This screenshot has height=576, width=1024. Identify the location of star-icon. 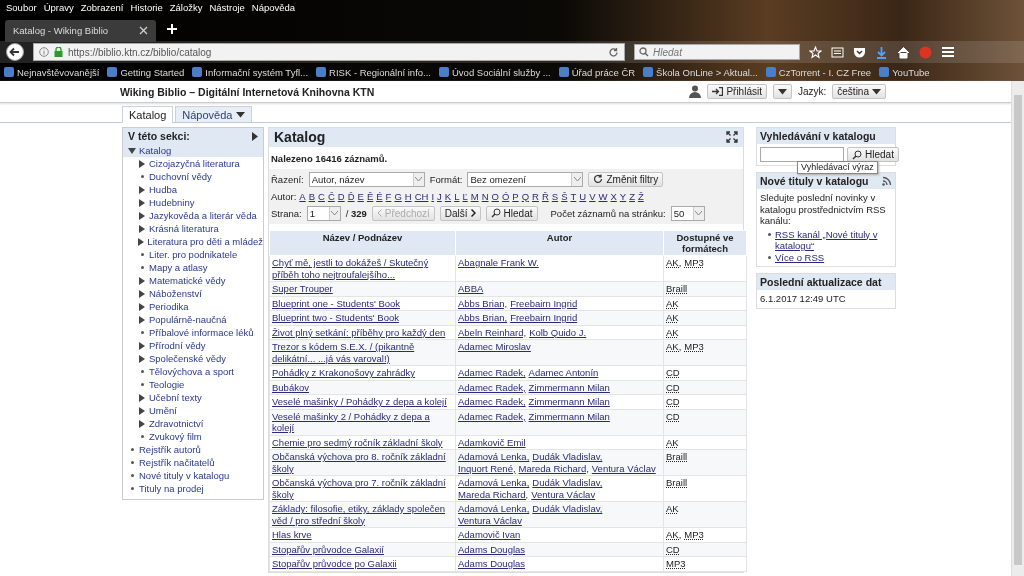
(815, 52).